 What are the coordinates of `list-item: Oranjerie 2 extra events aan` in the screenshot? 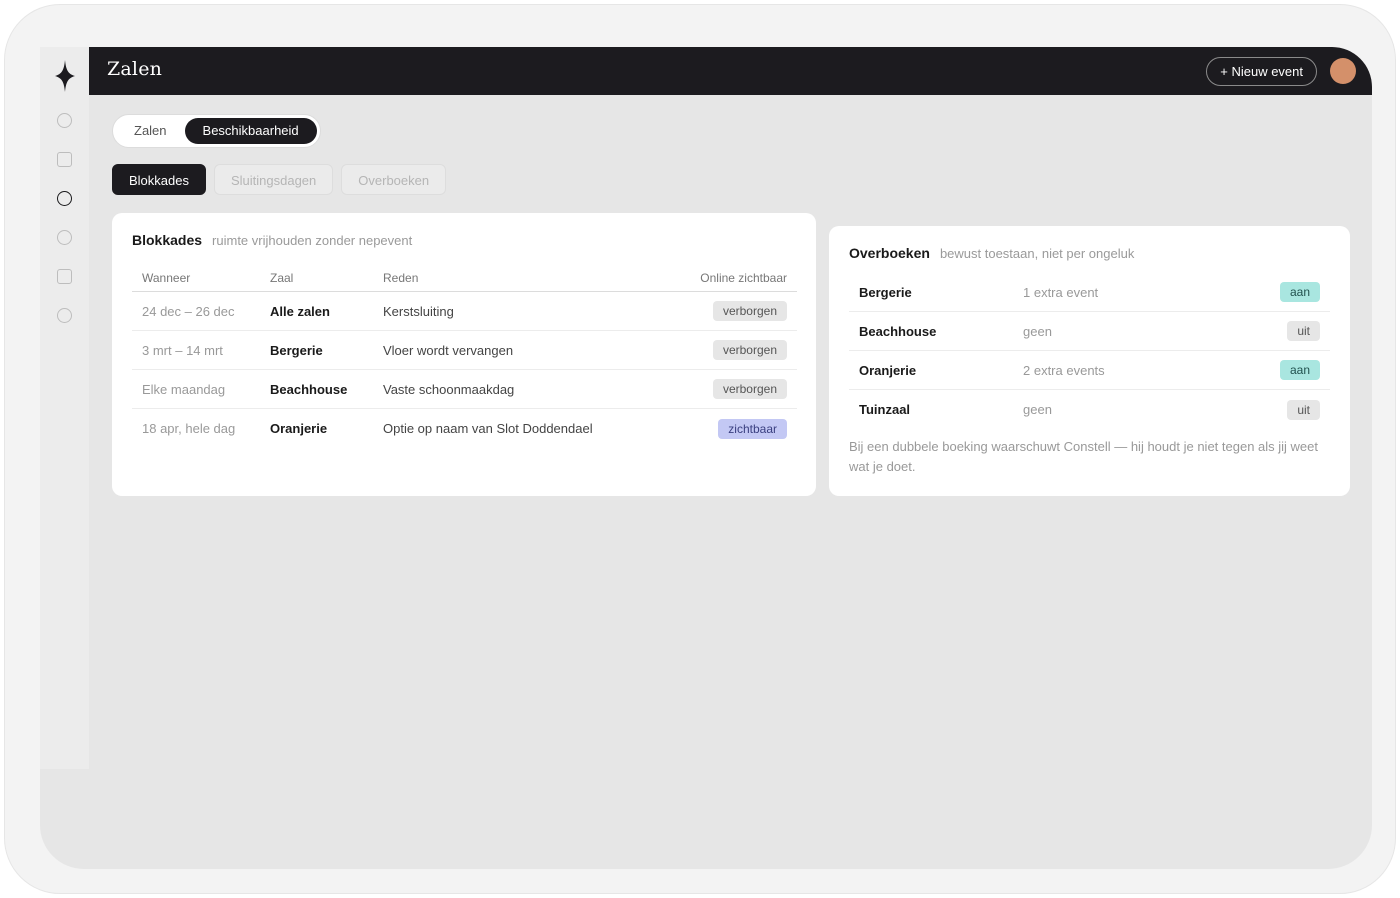 It's located at (1089, 370).